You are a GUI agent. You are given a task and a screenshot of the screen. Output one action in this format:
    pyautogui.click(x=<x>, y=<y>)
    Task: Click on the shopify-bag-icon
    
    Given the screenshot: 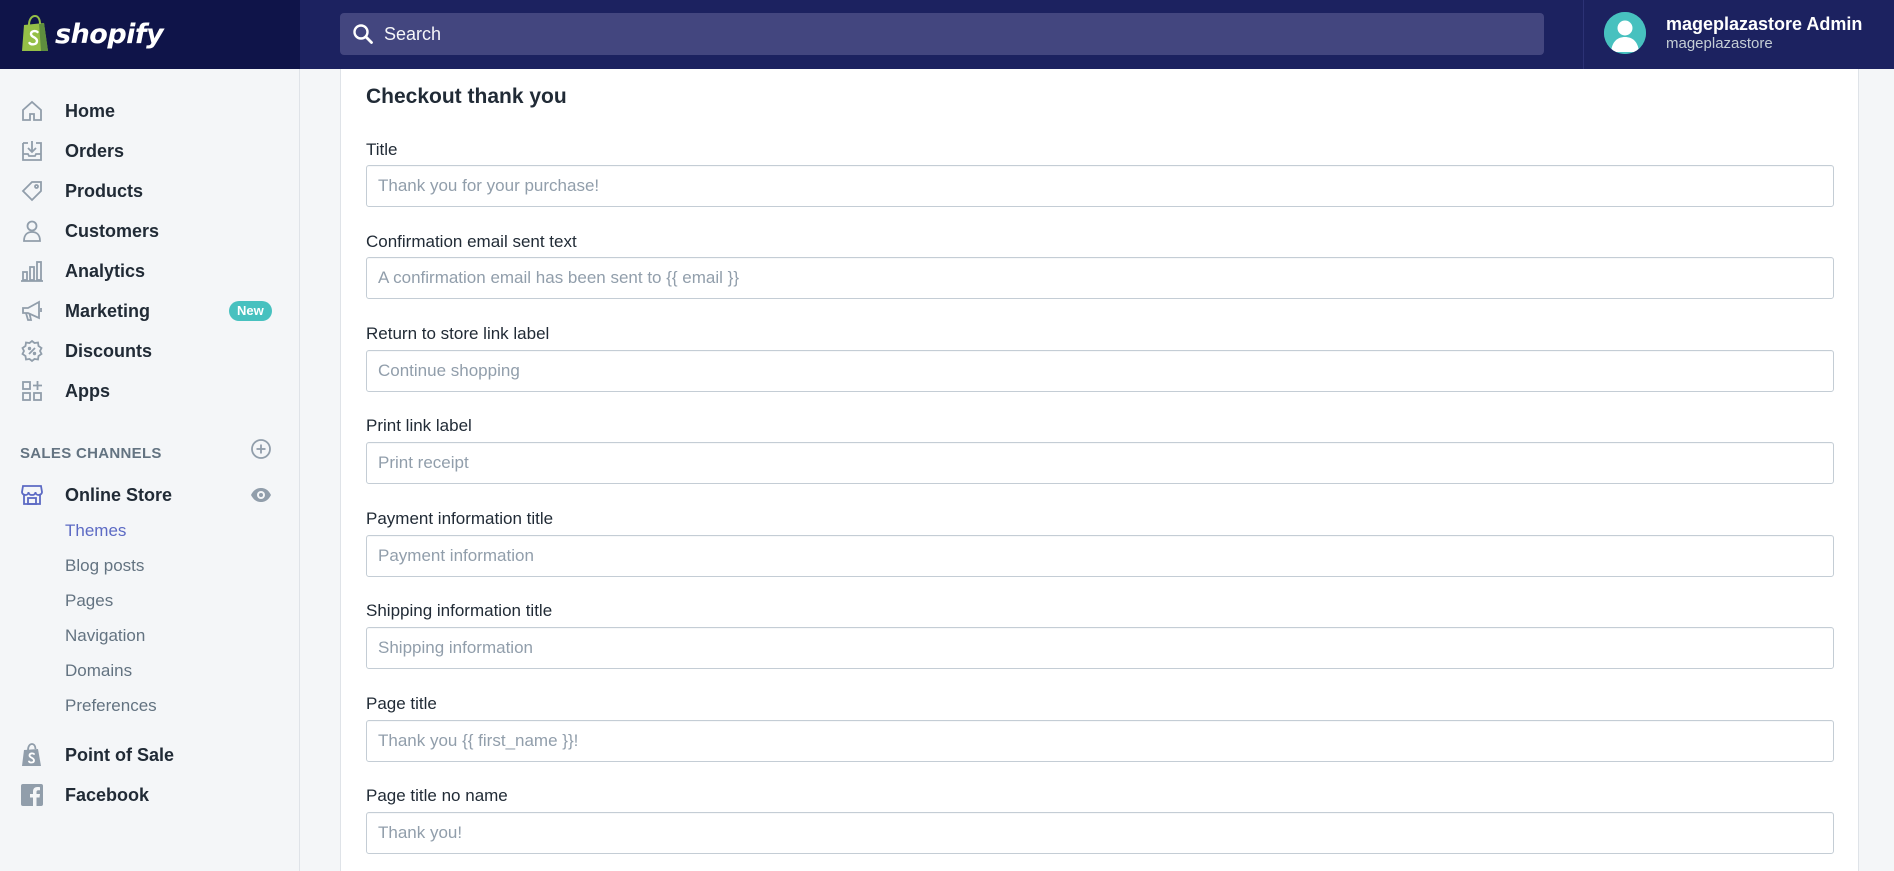 What is the action you would take?
    pyautogui.click(x=35, y=33)
    